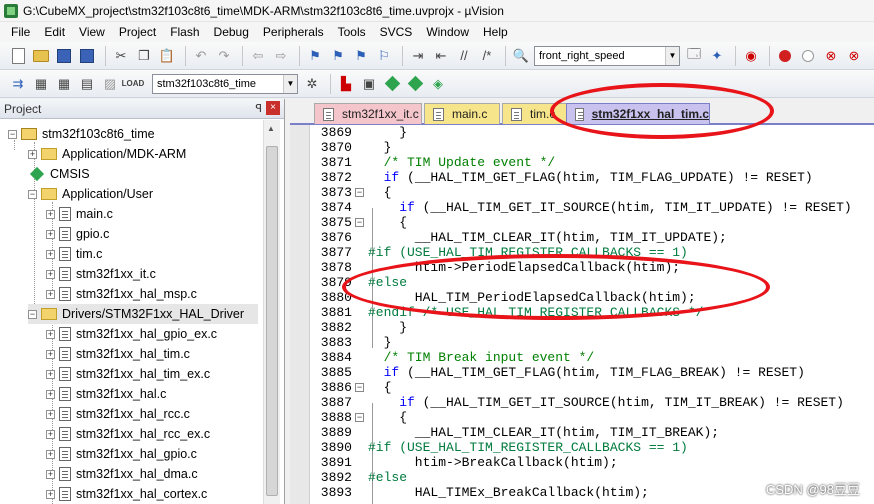  Describe the element at coordinates (258, 108) in the screenshot. I see `pin-icon: ꟼ` at that location.